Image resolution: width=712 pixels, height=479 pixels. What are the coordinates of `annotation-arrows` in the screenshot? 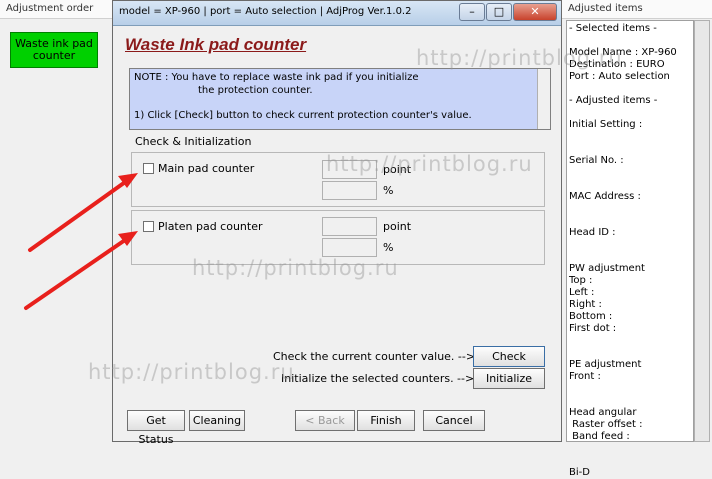 It's located at (81, 241).